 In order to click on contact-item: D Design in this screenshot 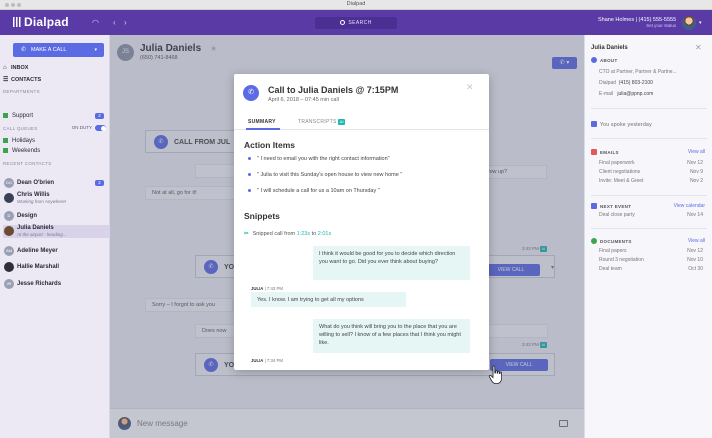, I will do `click(56, 216)`.